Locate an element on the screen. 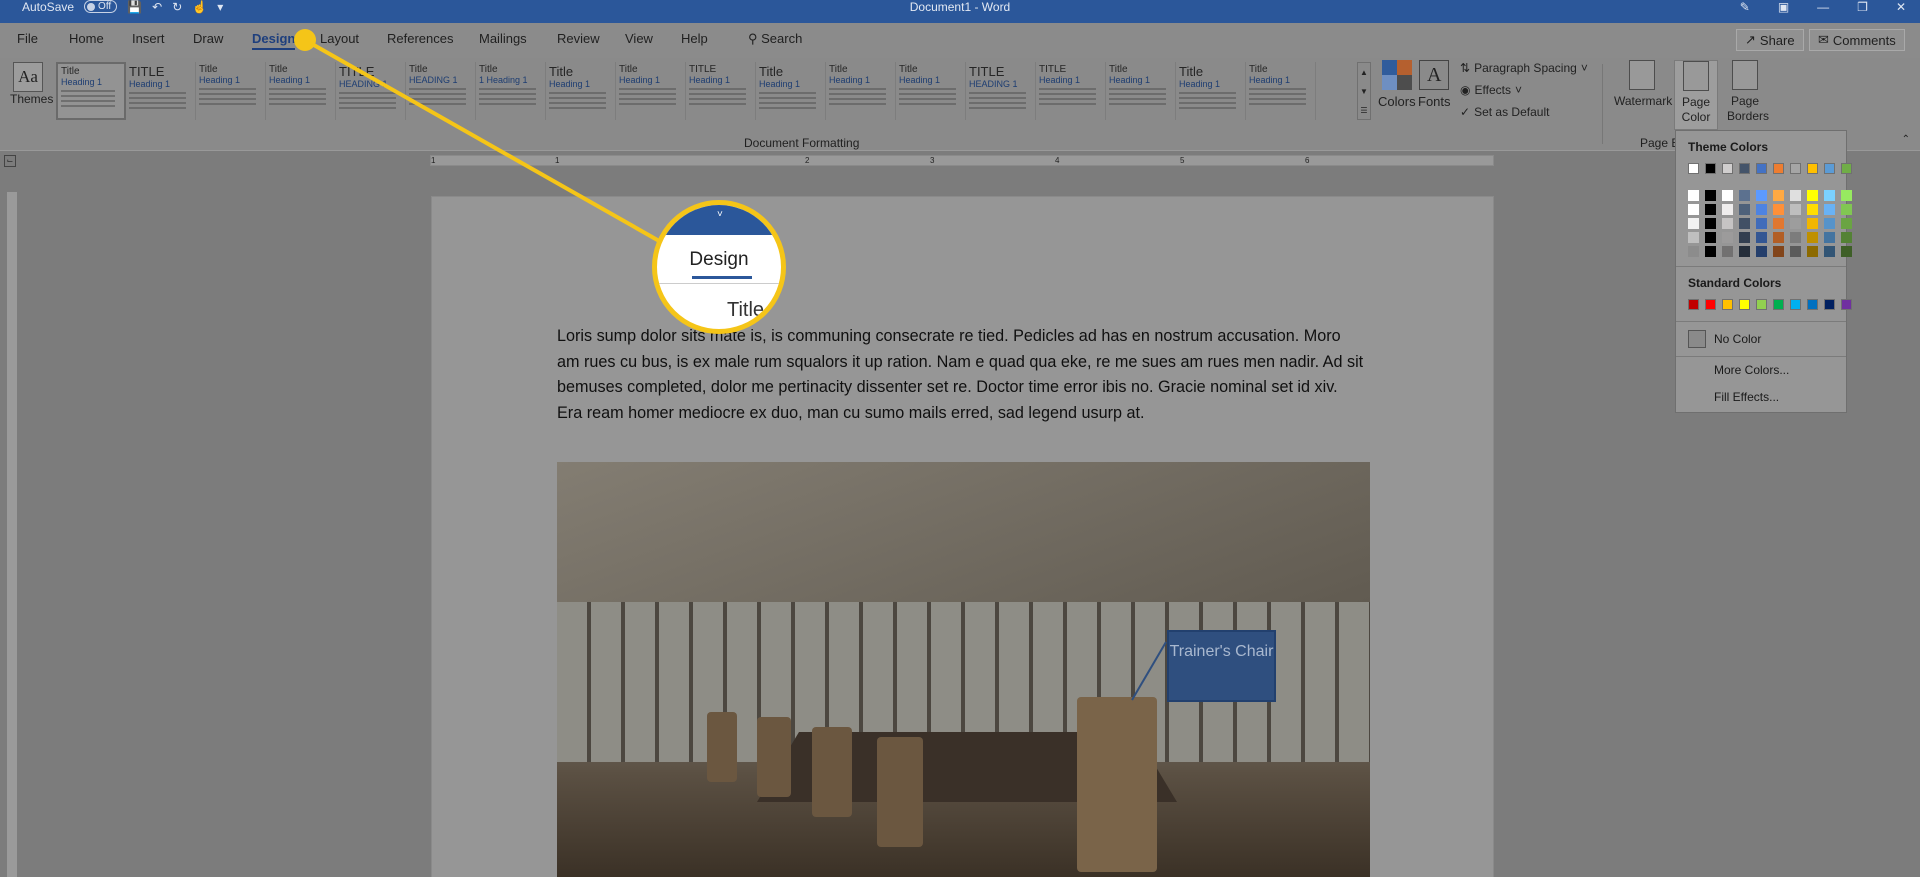 The width and height of the screenshot is (1920, 877). style-set-item: Title HEADING 1 is located at coordinates (441, 91).